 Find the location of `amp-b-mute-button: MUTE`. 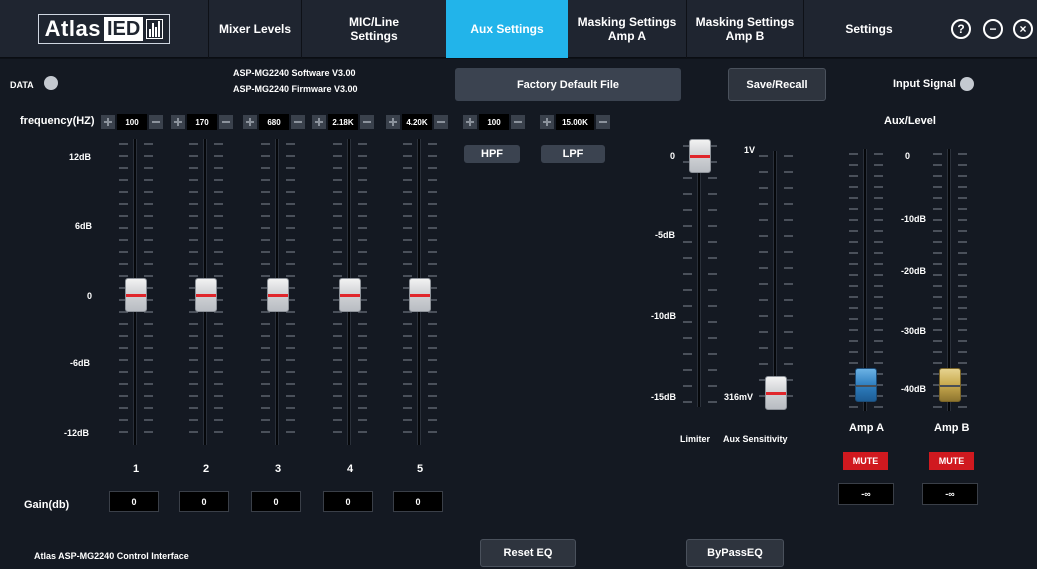

amp-b-mute-button: MUTE is located at coordinates (951, 461).